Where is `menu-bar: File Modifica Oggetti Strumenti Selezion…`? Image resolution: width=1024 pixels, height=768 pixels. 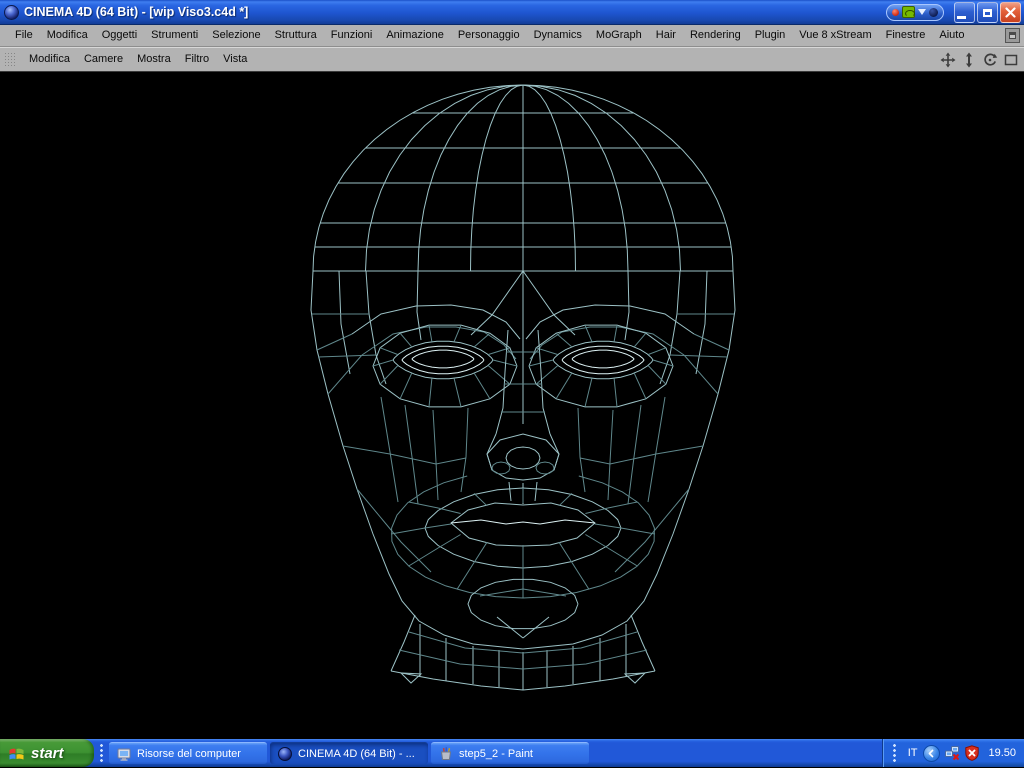
menu-bar: File Modifica Oggetti Strumenti Selezion… is located at coordinates (512, 36).